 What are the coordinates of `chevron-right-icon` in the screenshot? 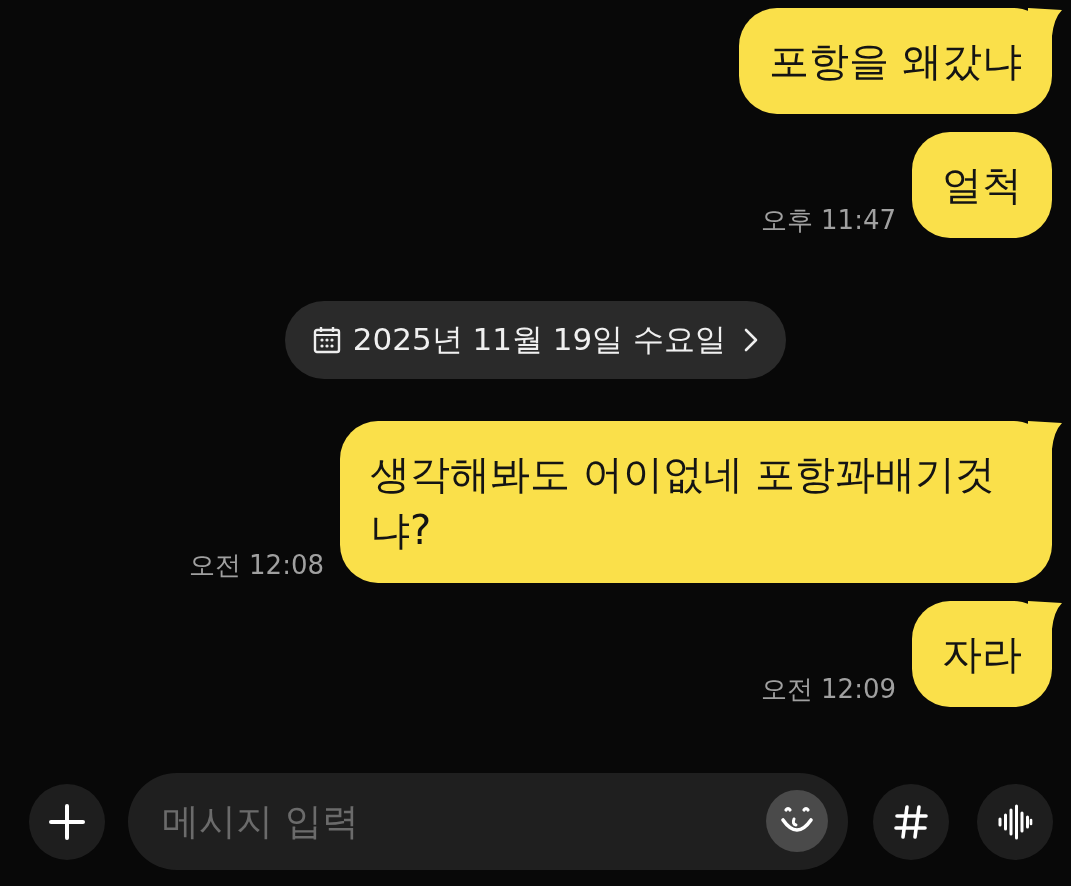 It's located at (751, 340).